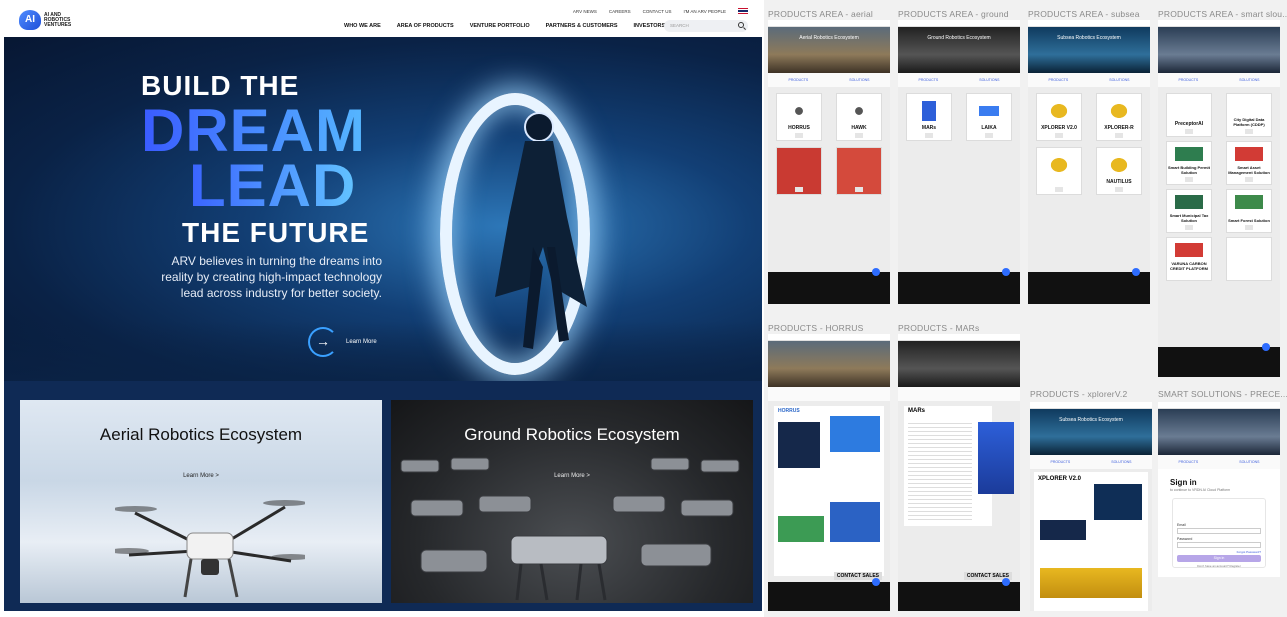  I want to click on aerial-learn-more-link: Learn More >, so click(201, 476).